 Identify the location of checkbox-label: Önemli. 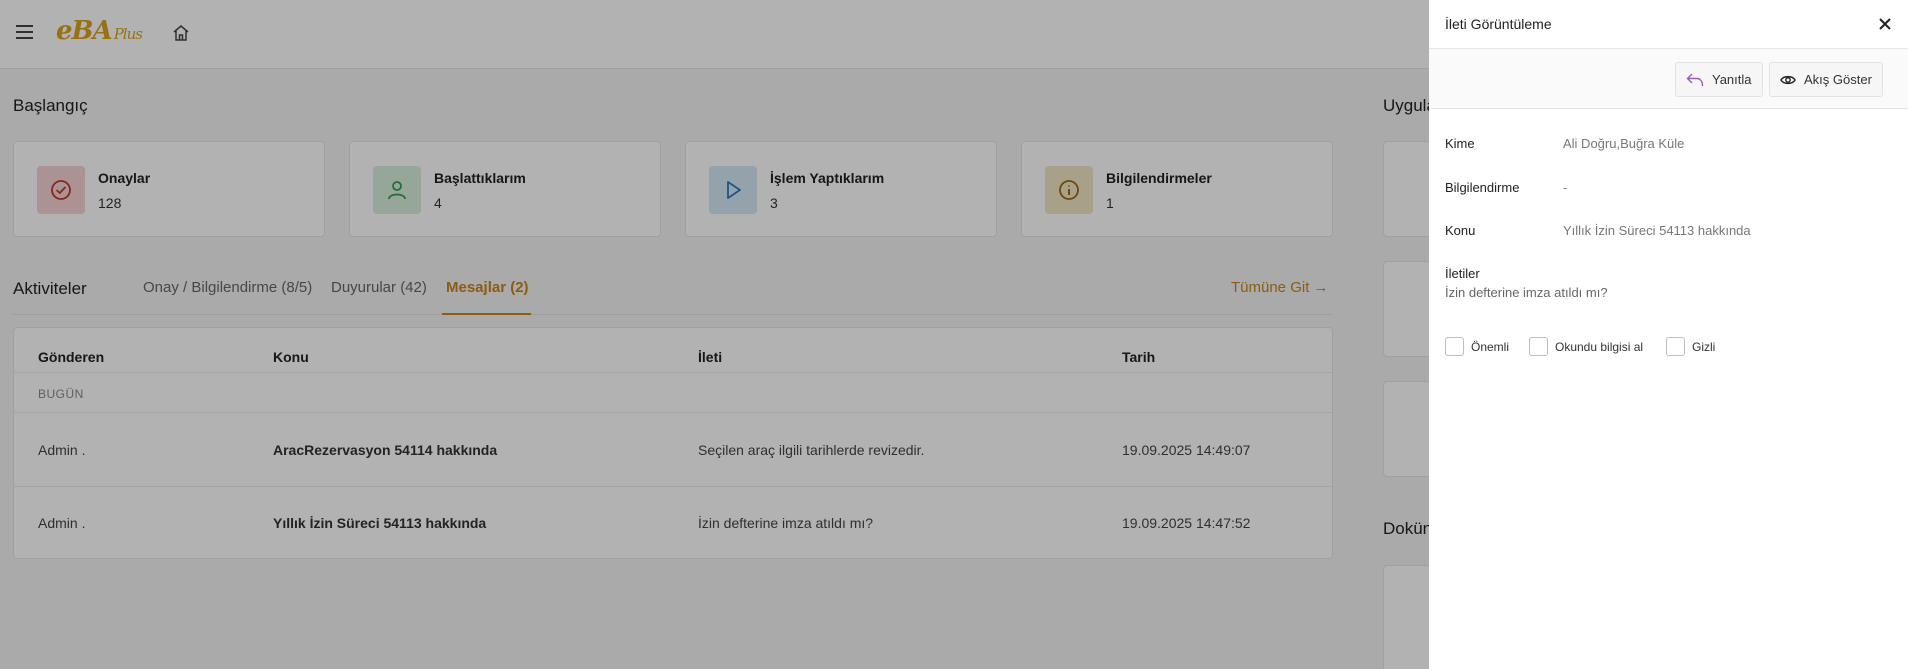
(1490, 346).